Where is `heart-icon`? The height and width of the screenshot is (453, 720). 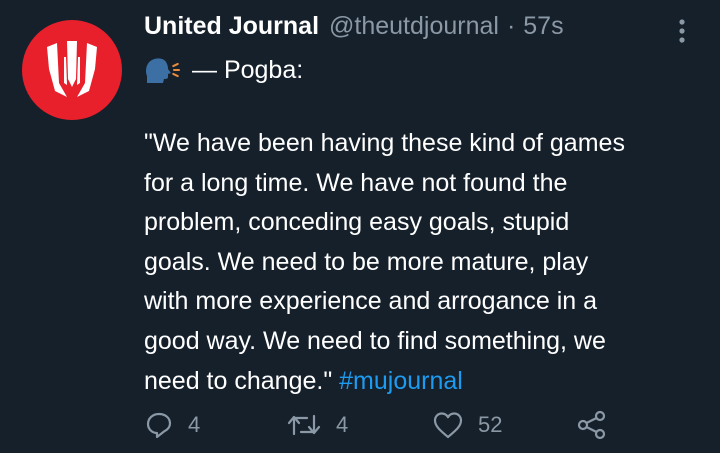
heart-icon is located at coordinates (448, 425).